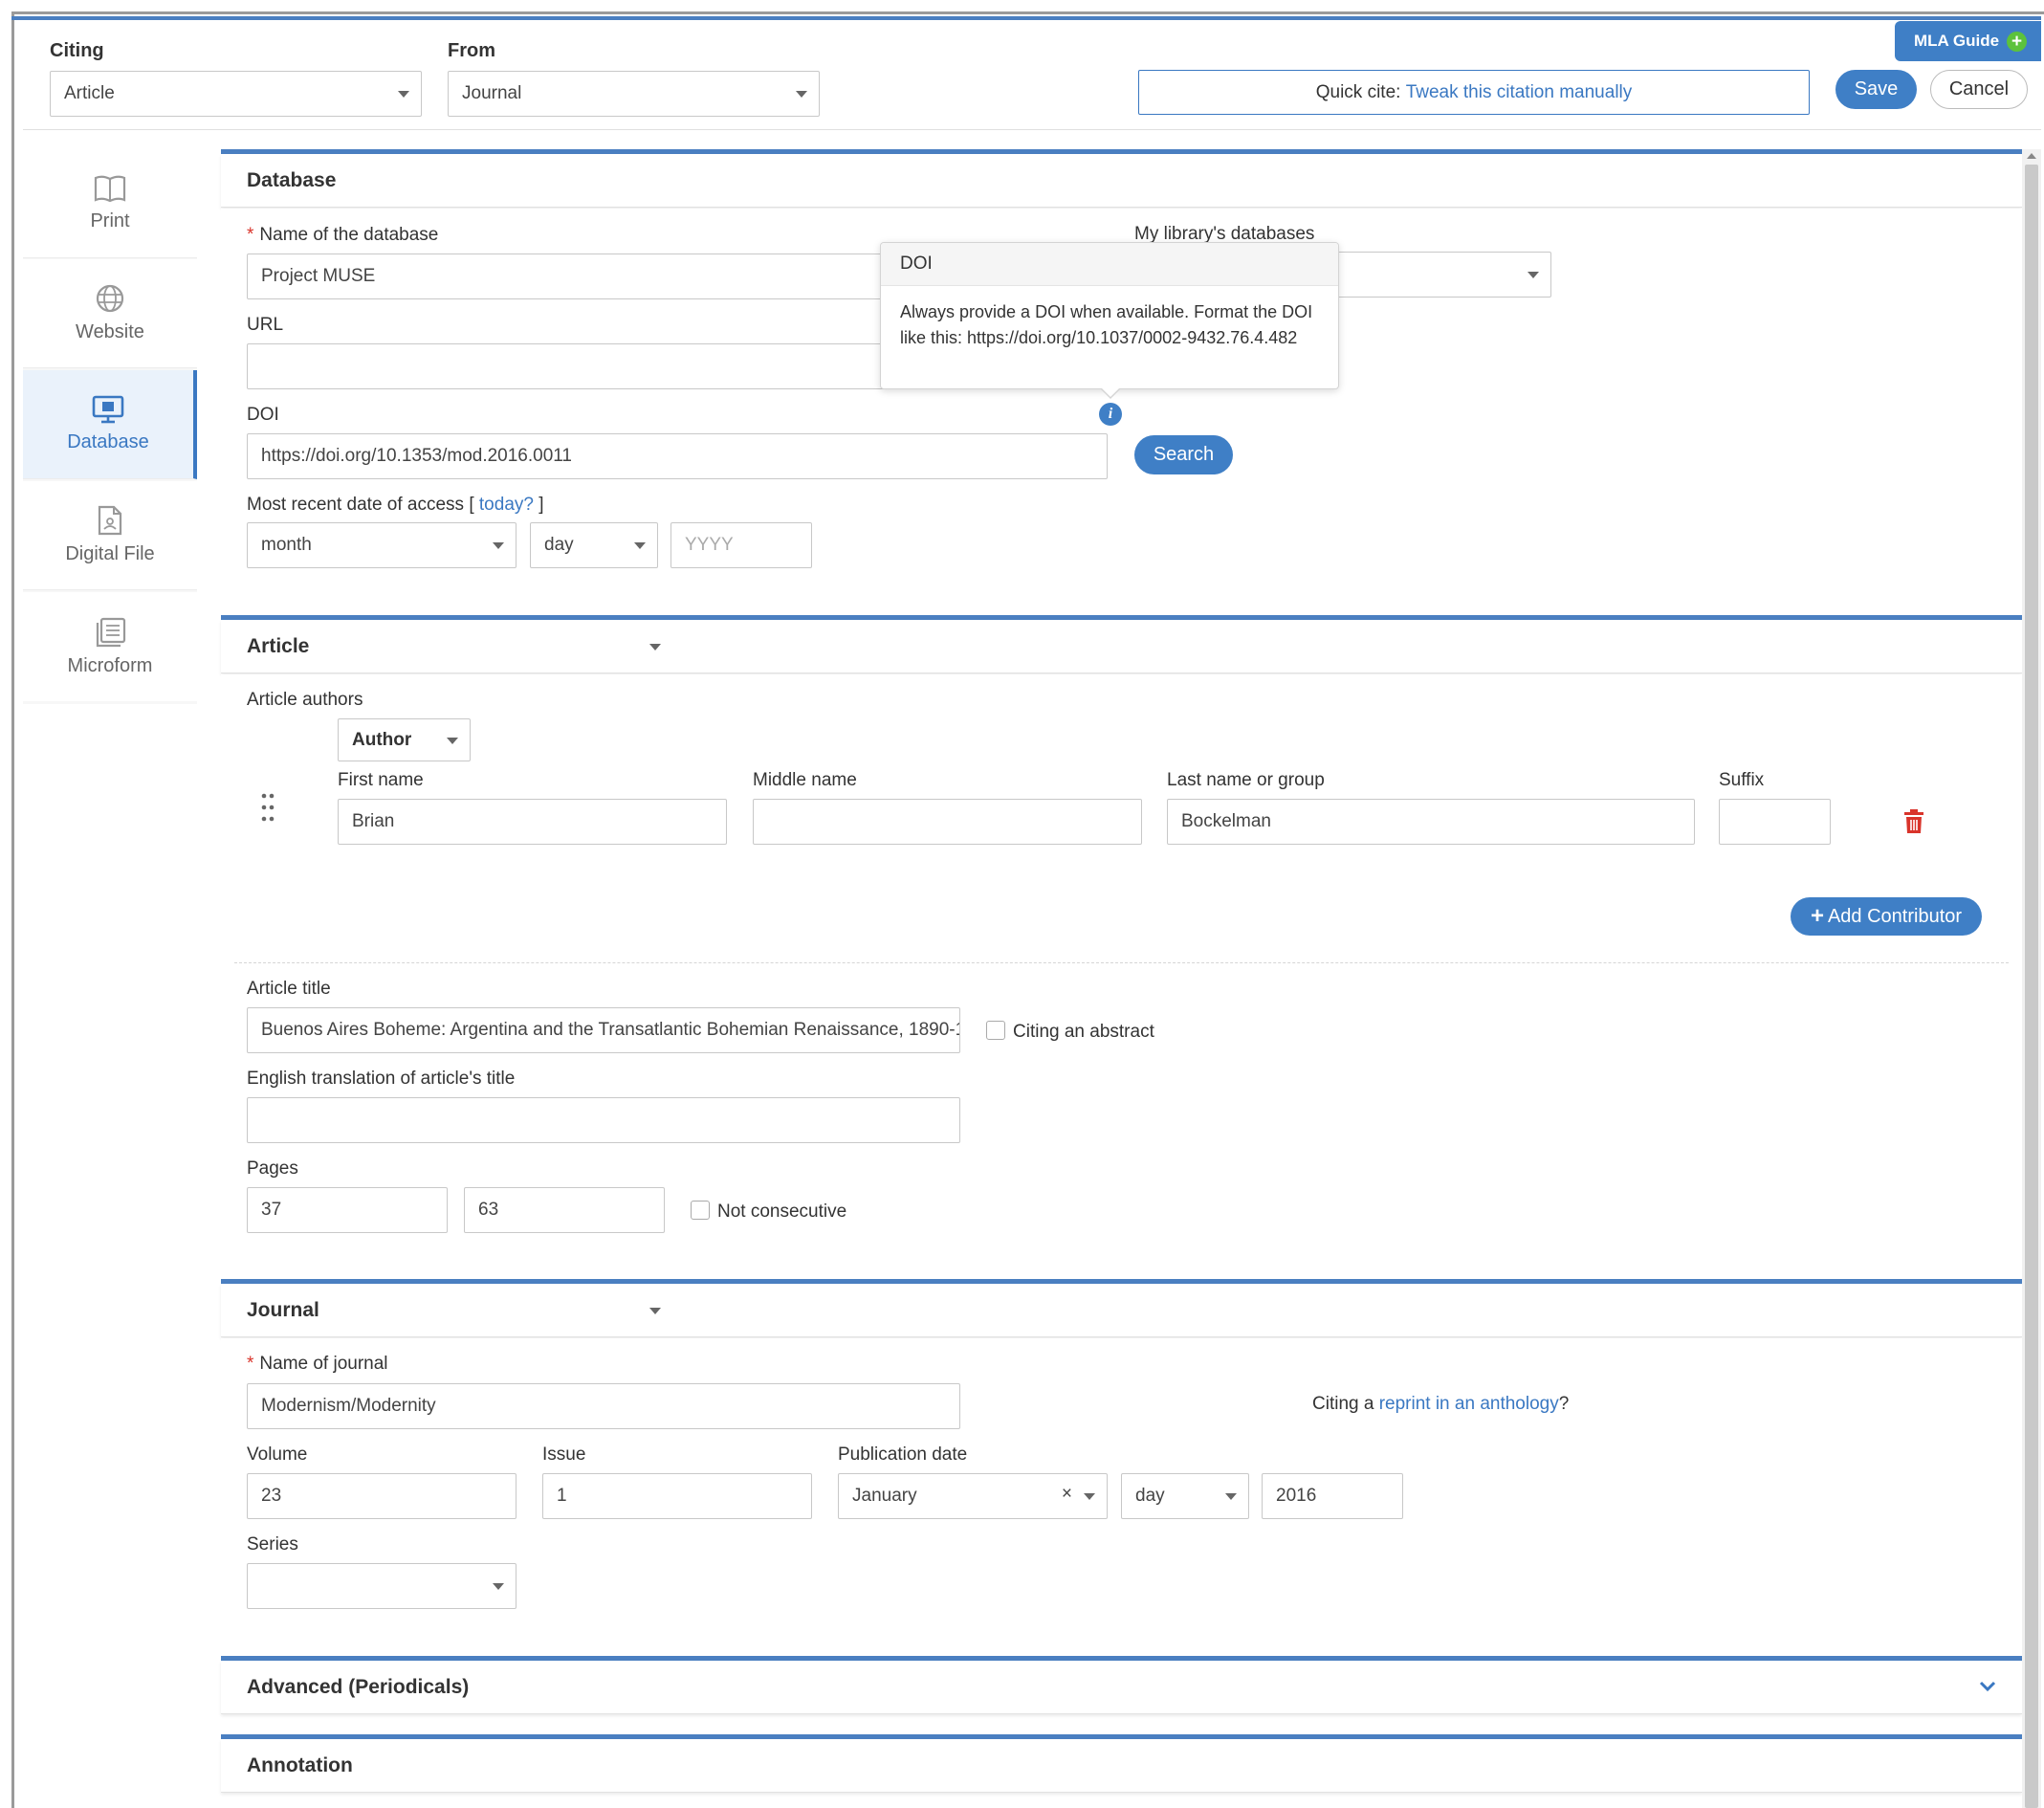 The height and width of the screenshot is (1808, 2044). I want to click on journal-name-label: * Name of journal, so click(317, 1365).